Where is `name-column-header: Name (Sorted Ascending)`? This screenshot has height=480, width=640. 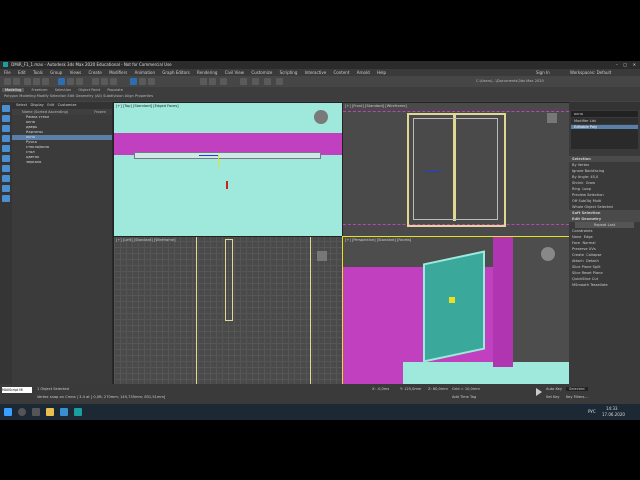 name-column-header: Name (Sorted Ascending) is located at coordinates (45, 112).